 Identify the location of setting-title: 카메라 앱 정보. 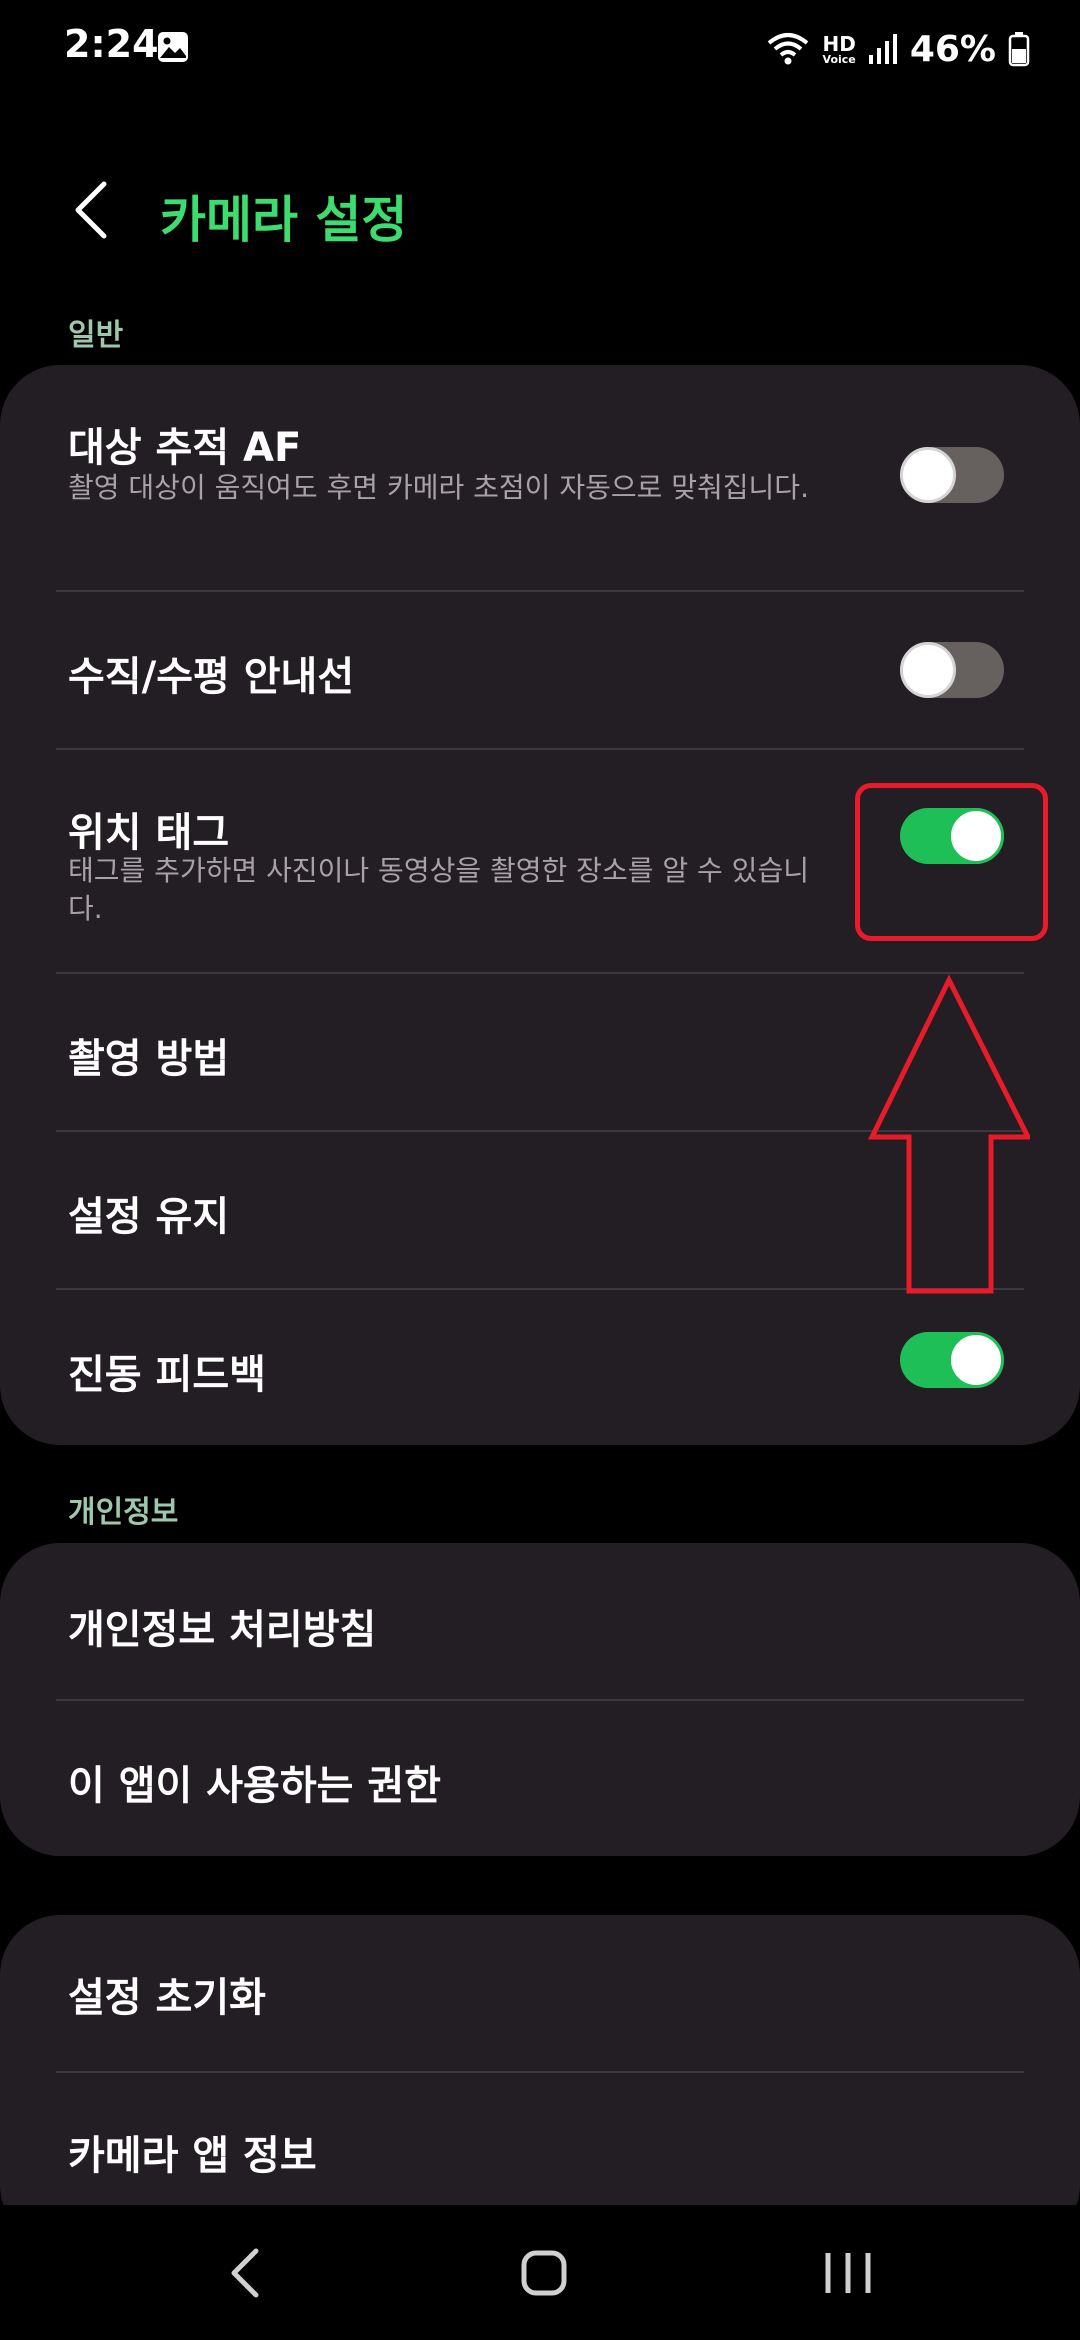
(192, 2156).